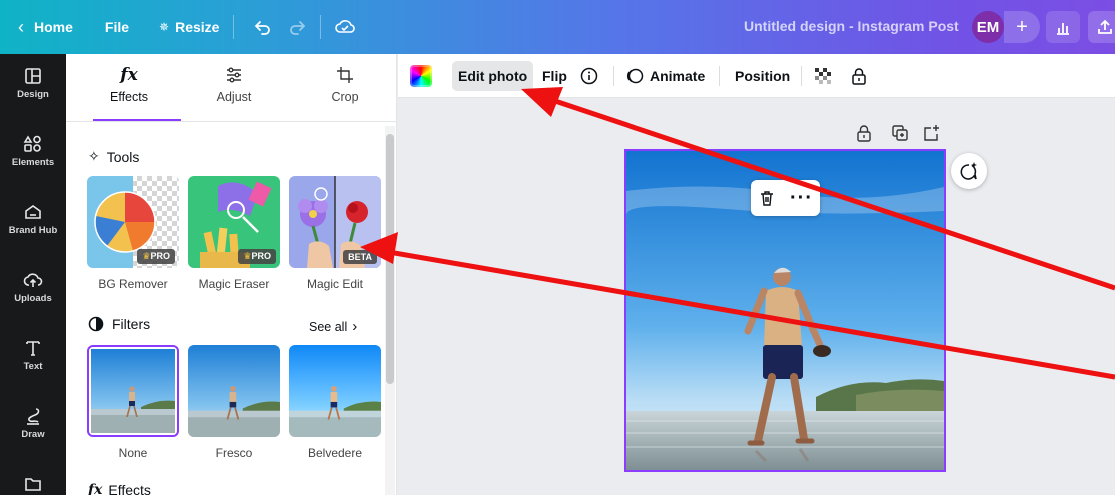 The height and width of the screenshot is (495, 1115). What do you see at coordinates (493, 76) in the screenshot?
I see `edit-photo-button: Edit photo` at bounding box center [493, 76].